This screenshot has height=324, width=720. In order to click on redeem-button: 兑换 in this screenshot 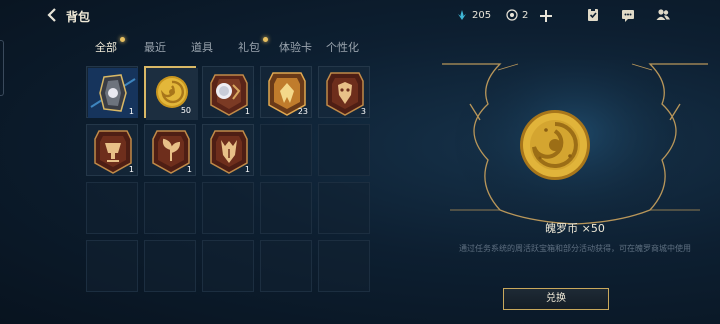, I will do `click(556, 299)`.